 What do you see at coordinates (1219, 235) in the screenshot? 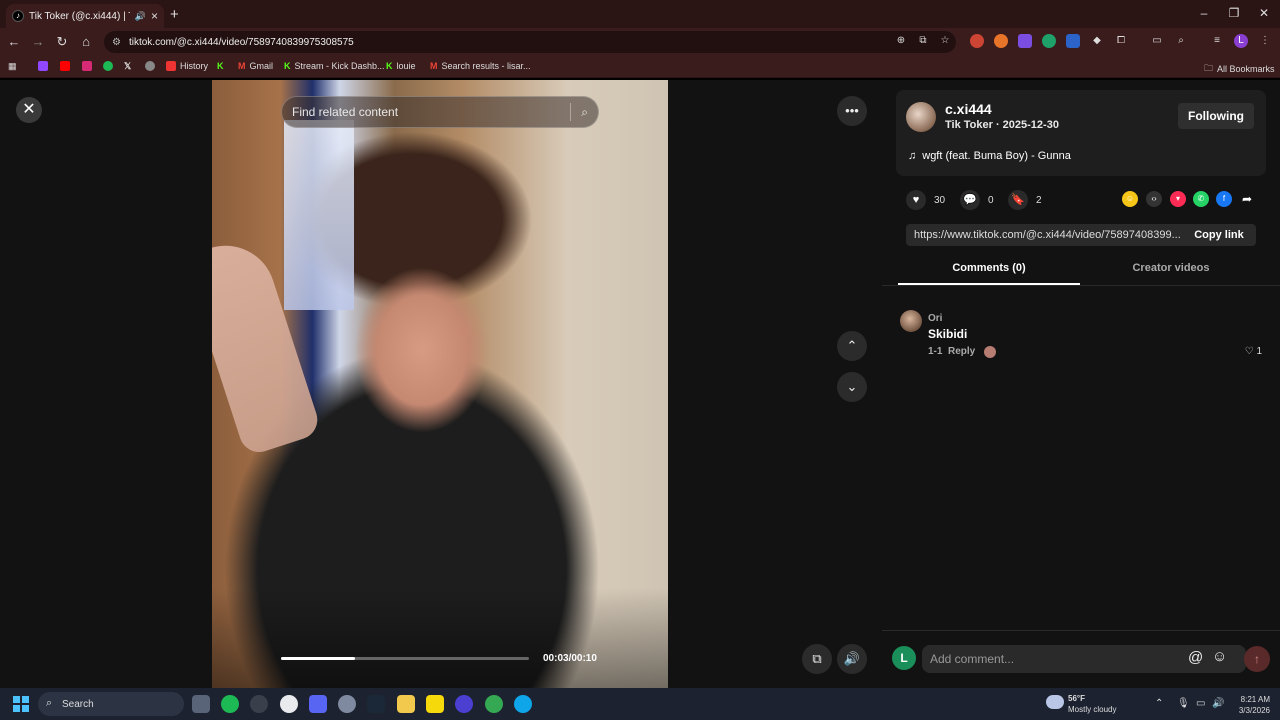
I see `copy-link-button: Copy link` at bounding box center [1219, 235].